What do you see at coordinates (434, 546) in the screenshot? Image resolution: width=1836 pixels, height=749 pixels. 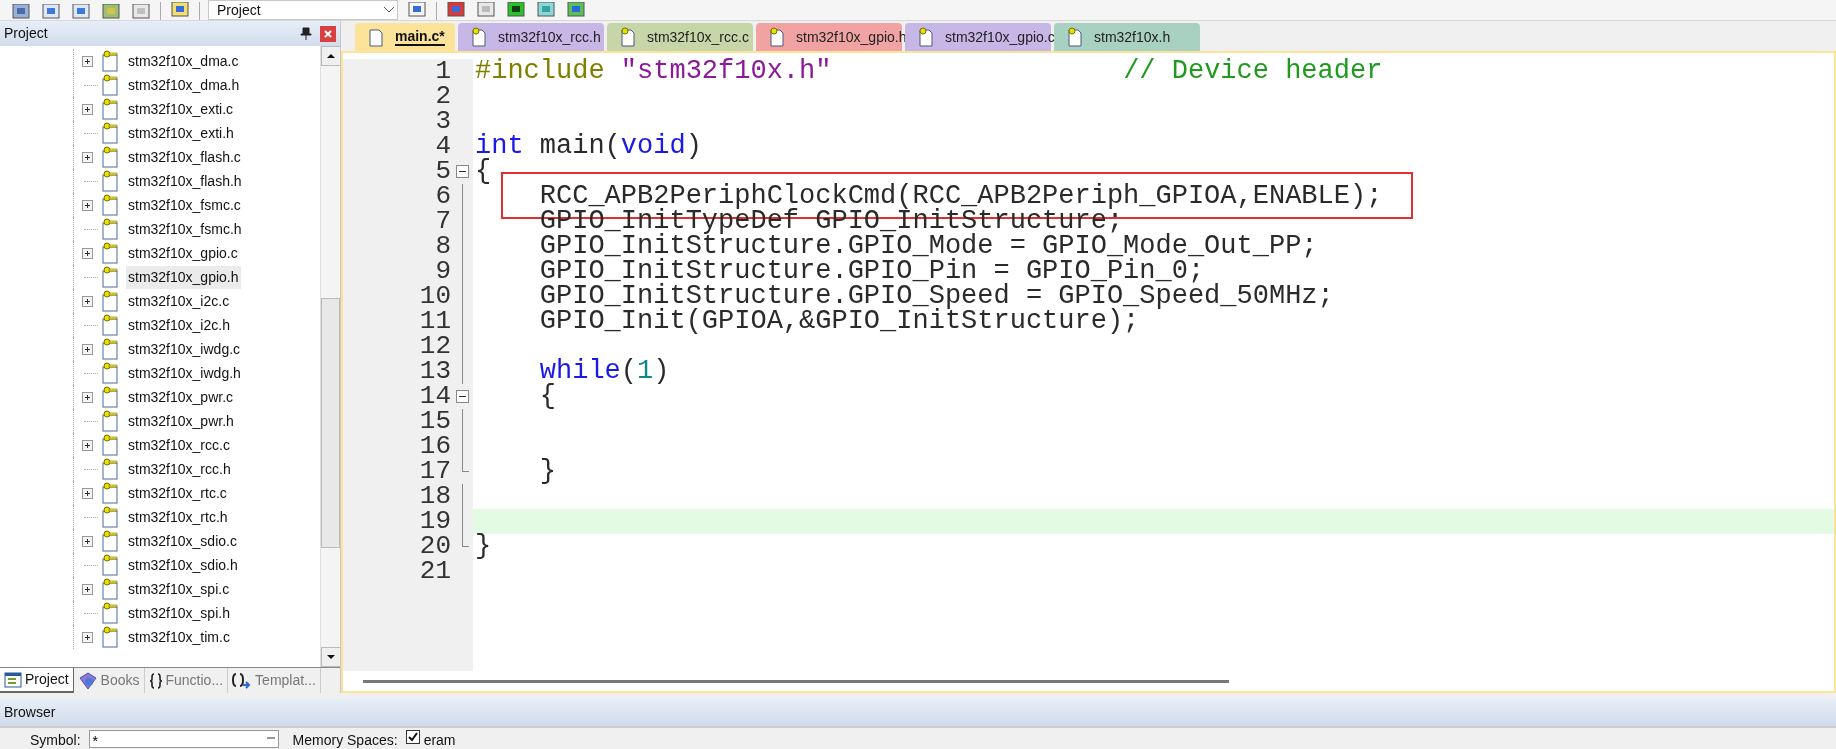 I see `line-number: 20` at bounding box center [434, 546].